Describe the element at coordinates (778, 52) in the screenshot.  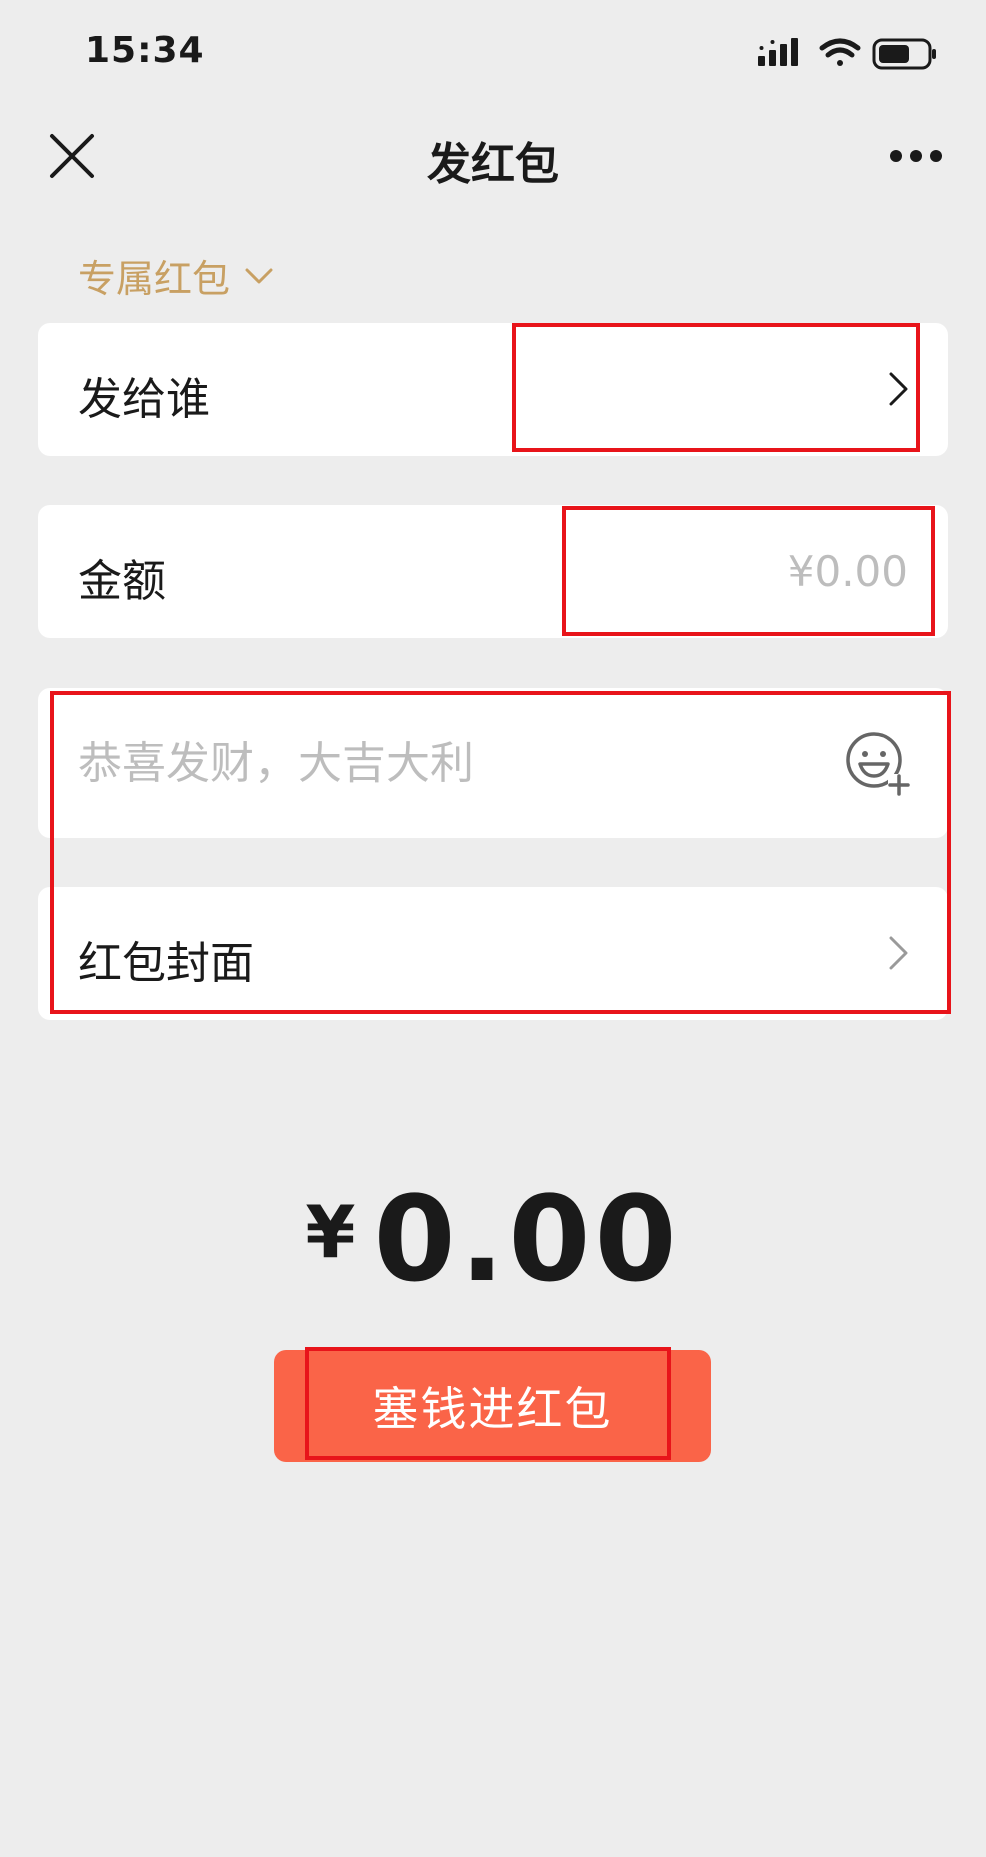
I see `signal-icon` at that location.